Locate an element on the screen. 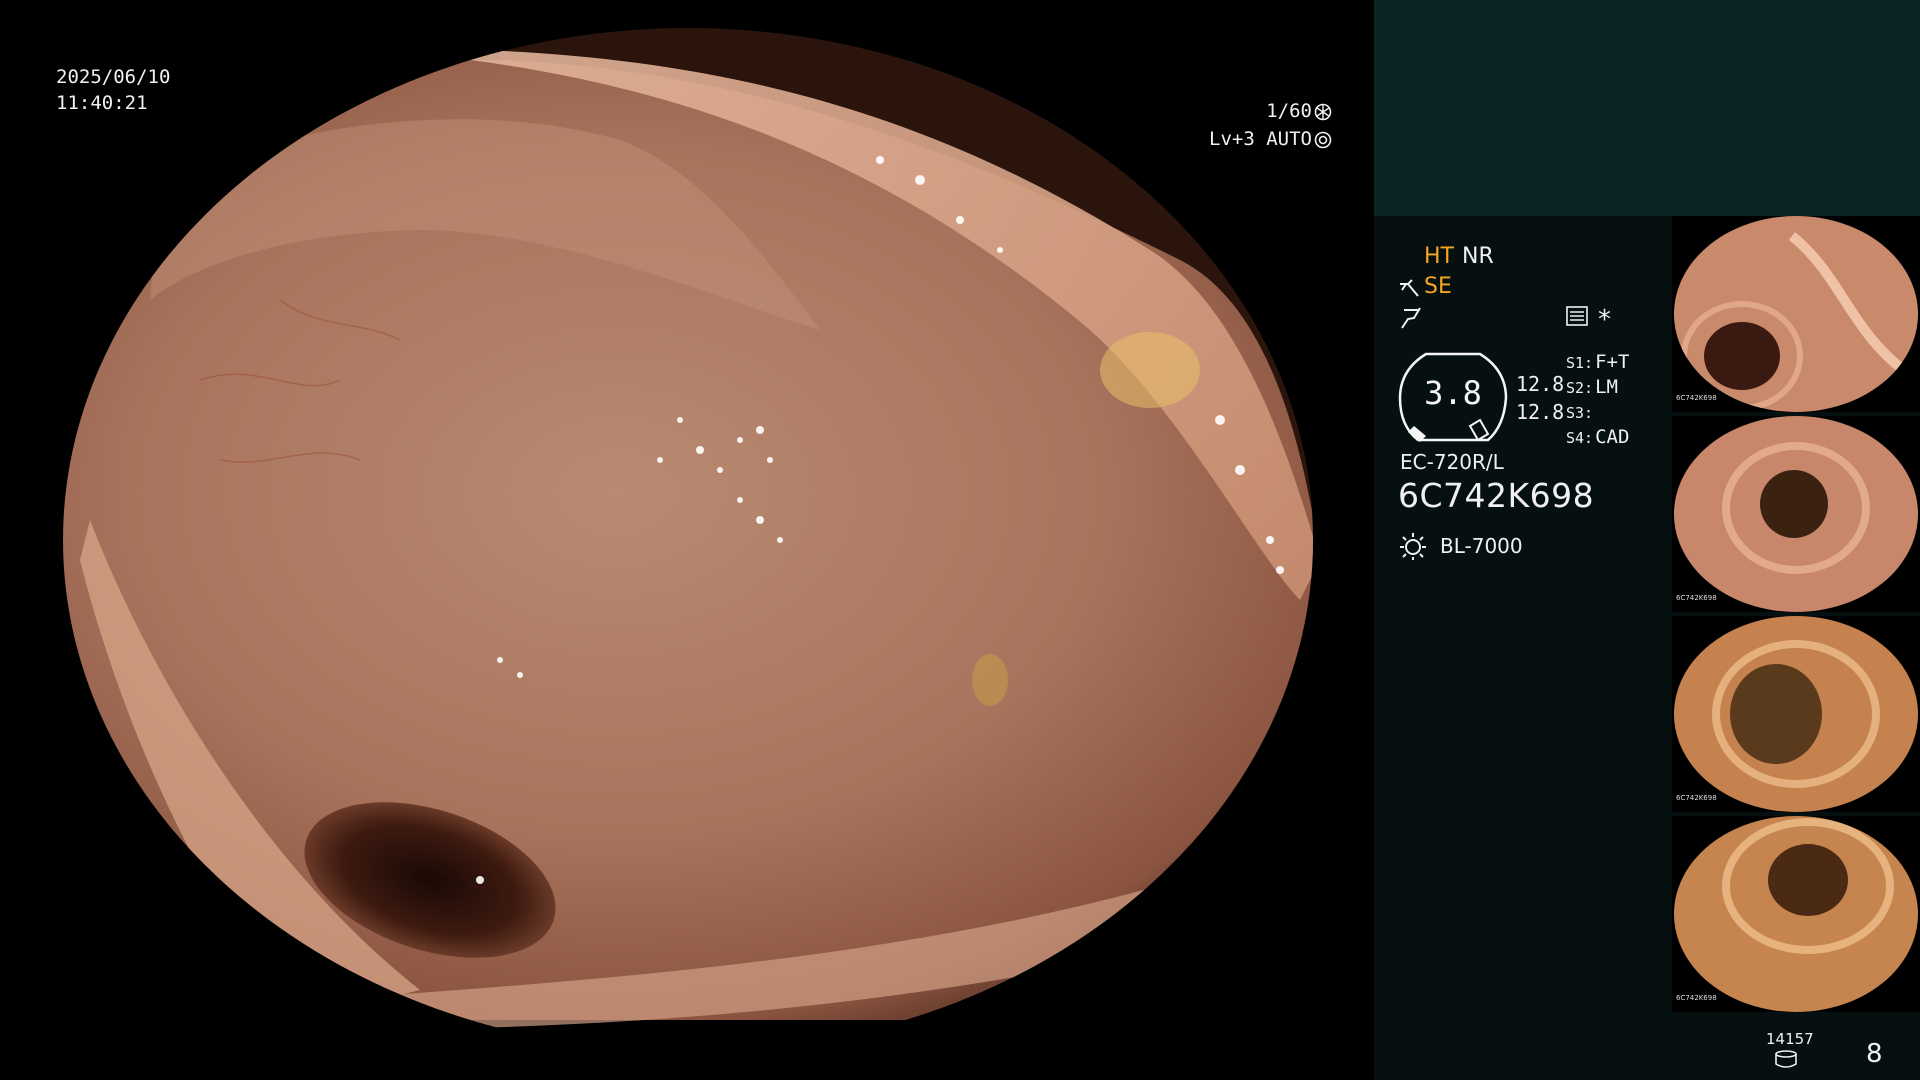 The image size is (1920, 1080). ht-indicator: HT is located at coordinates (1439, 256).